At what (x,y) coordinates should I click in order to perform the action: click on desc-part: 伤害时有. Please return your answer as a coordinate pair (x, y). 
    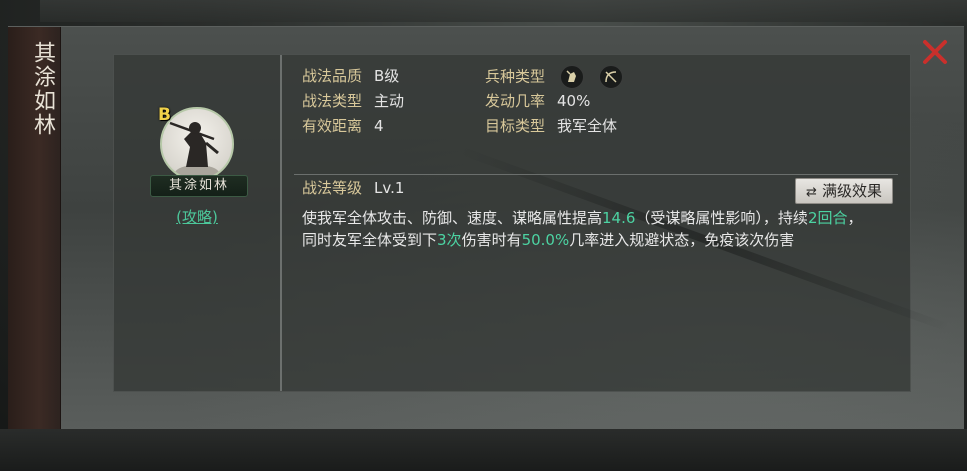
    Looking at the image, I should click on (491, 240).